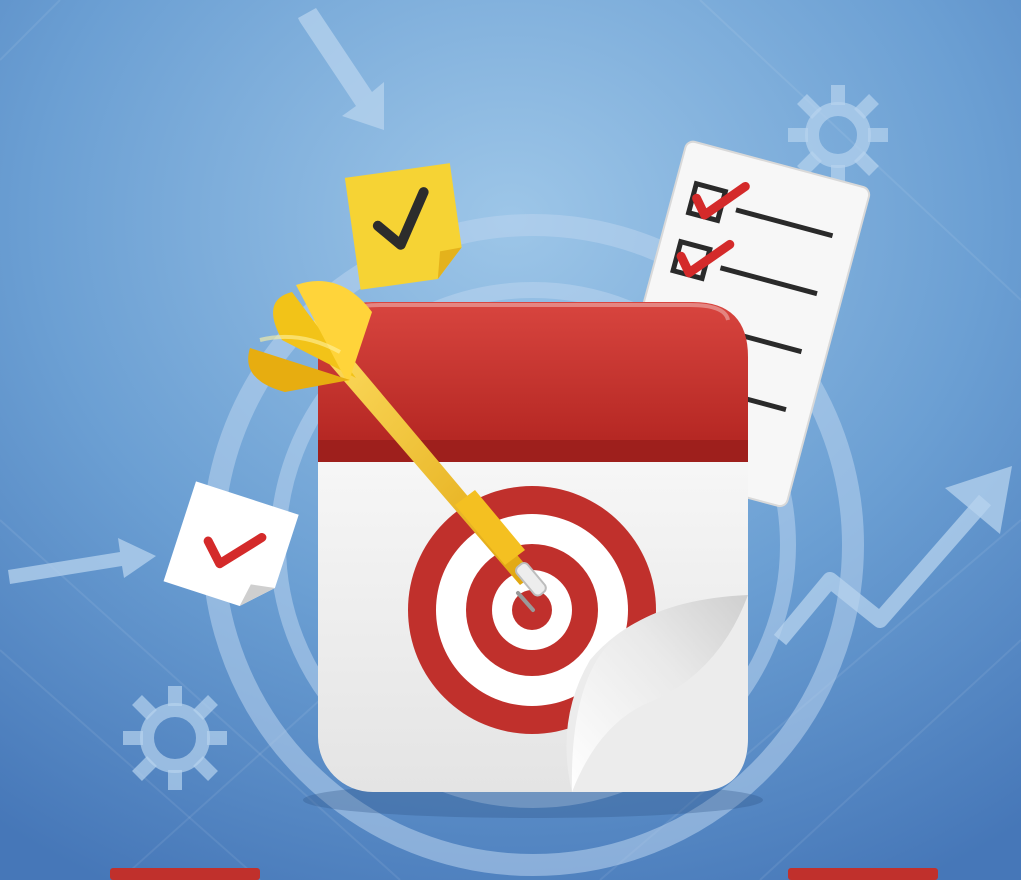 This screenshot has width=1021, height=880. Describe the element at coordinates (863, 874) in the screenshot. I see `bottom-red-tab-right` at that location.